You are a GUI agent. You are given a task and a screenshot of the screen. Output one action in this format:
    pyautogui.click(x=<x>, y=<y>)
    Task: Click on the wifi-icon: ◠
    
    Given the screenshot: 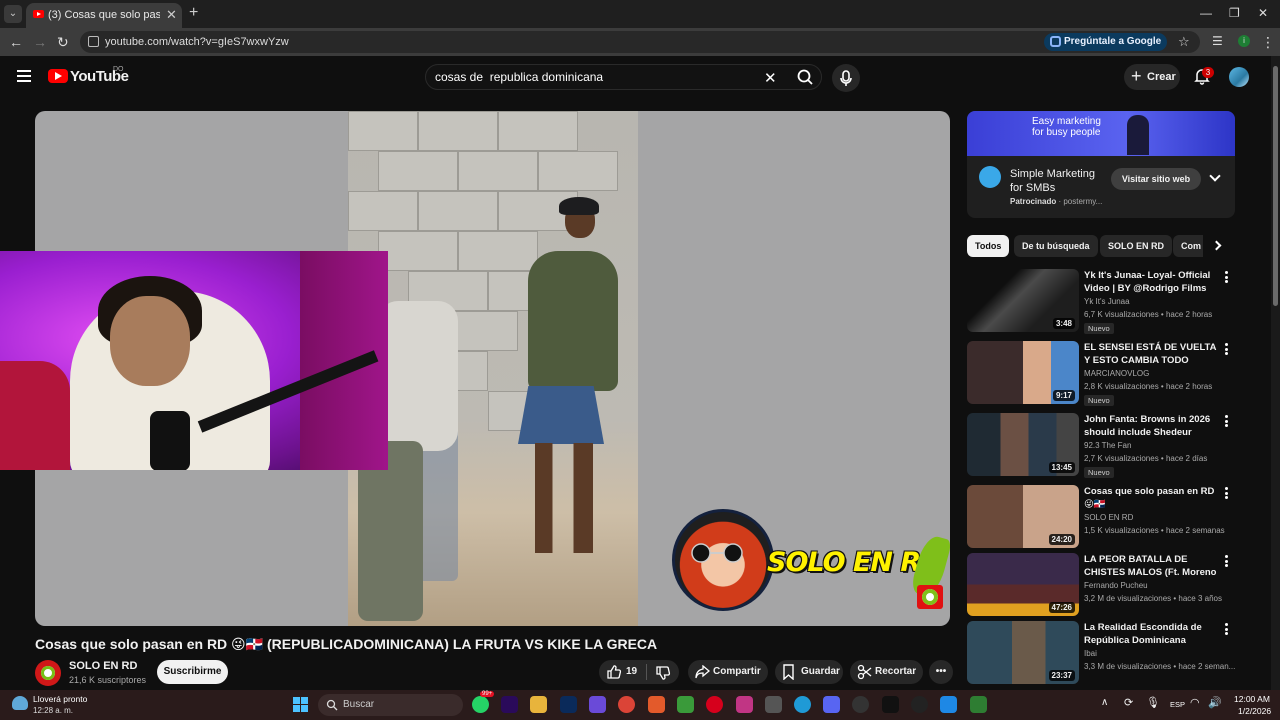 What is the action you would take?
    pyautogui.click(x=1195, y=702)
    